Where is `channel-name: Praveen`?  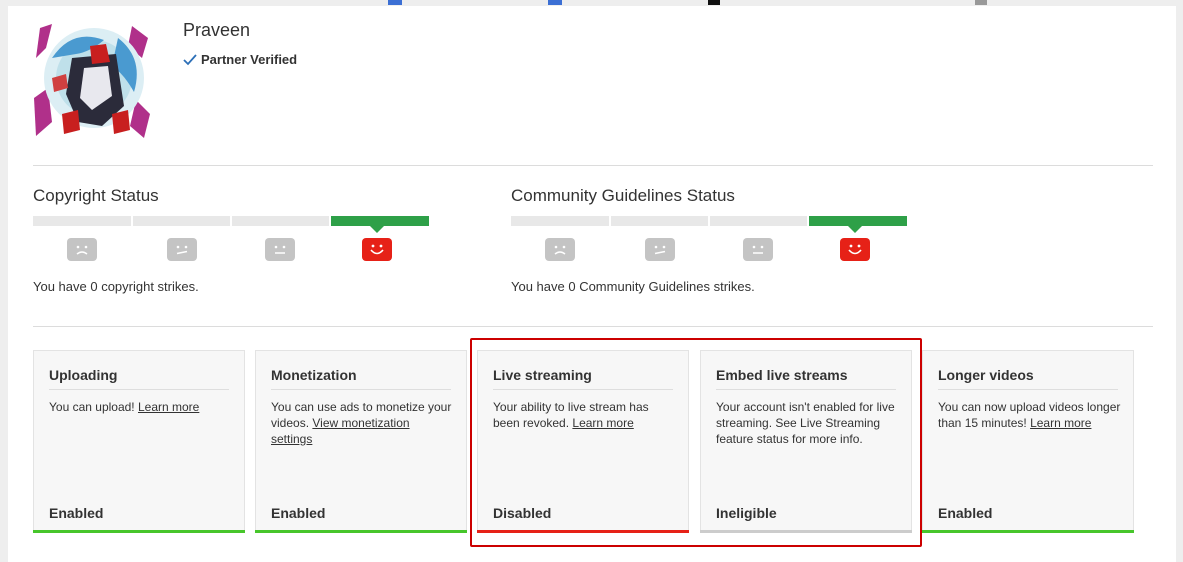
channel-name: Praveen is located at coordinates (217, 30).